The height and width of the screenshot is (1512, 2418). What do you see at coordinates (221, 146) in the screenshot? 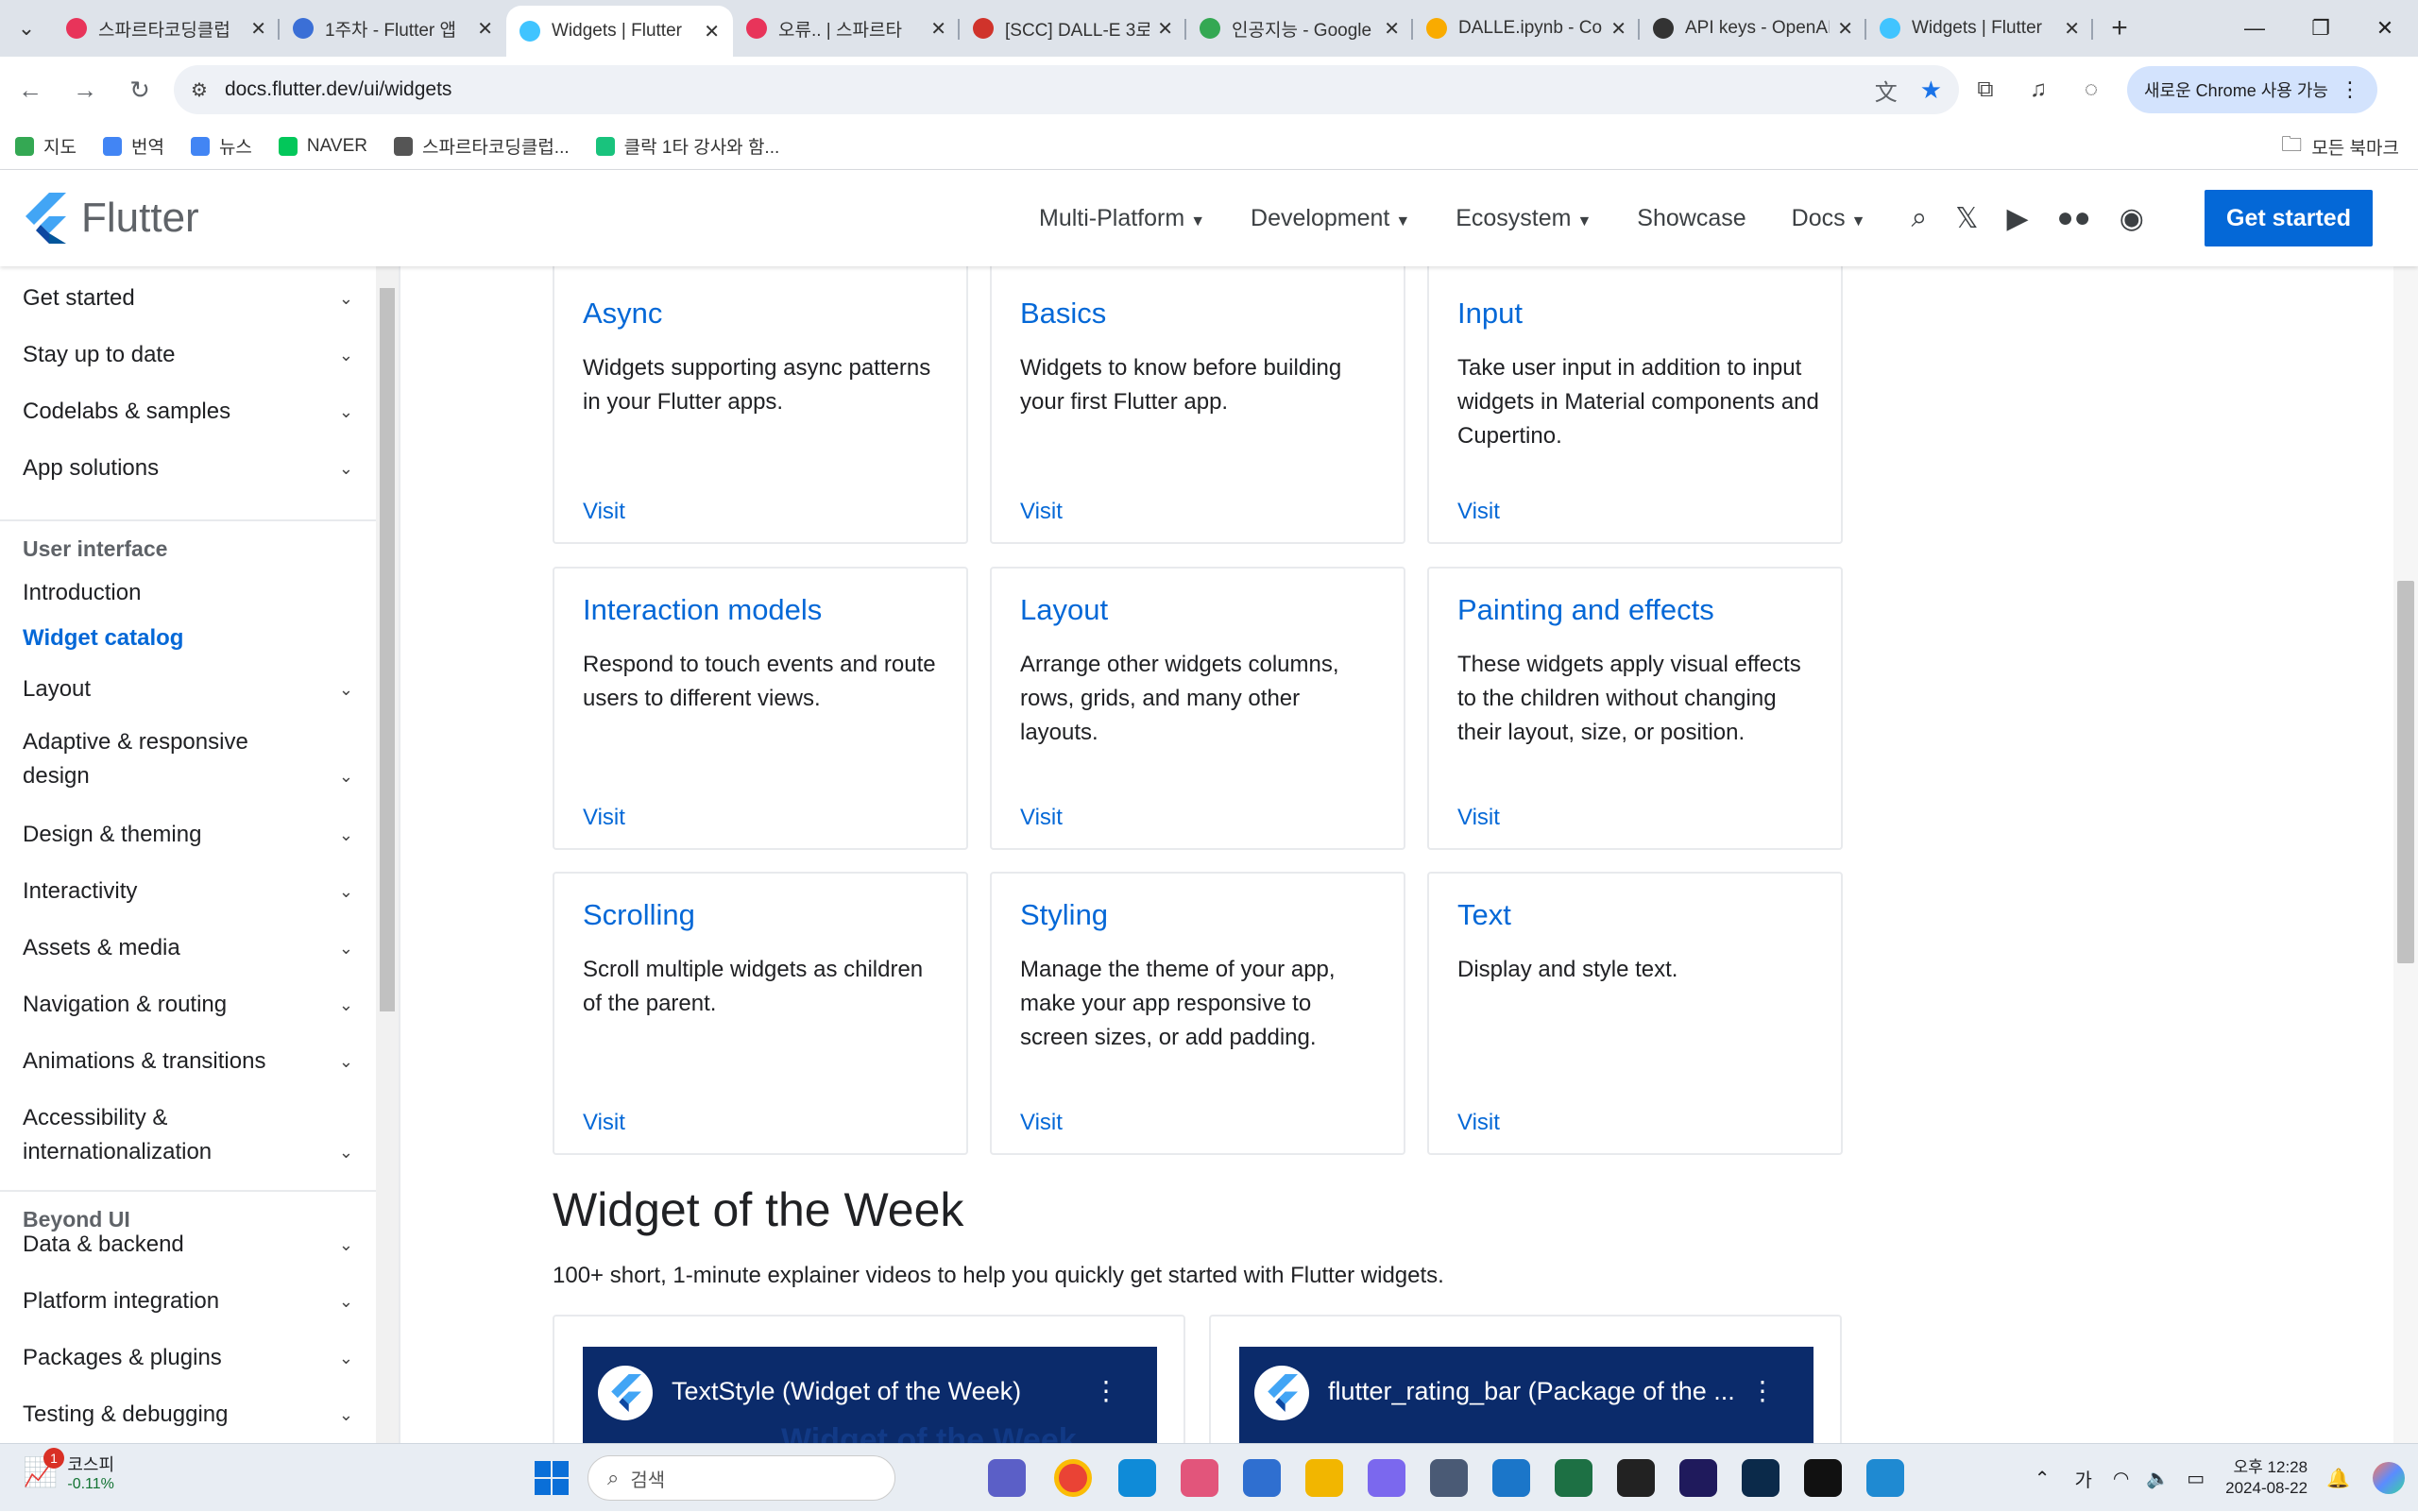
I see `bookmark-item: 뉴스` at bounding box center [221, 146].